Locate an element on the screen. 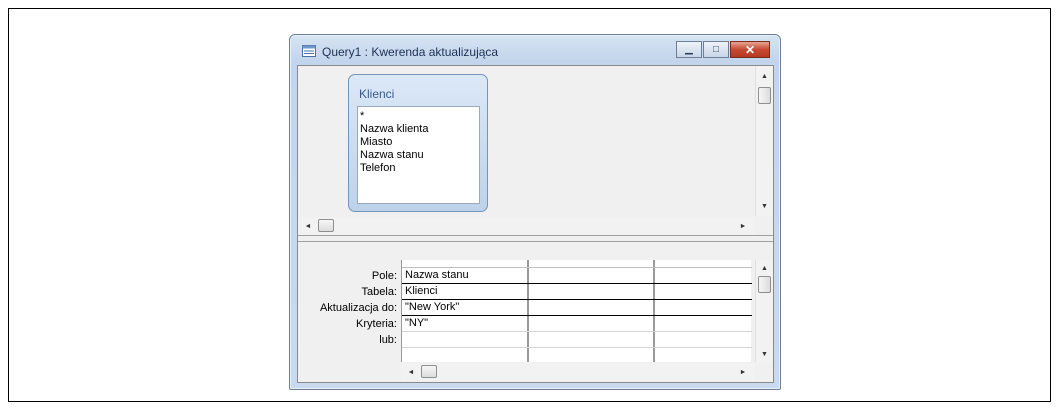  grid-cell: Nazwa stanu is located at coordinates (464, 276).